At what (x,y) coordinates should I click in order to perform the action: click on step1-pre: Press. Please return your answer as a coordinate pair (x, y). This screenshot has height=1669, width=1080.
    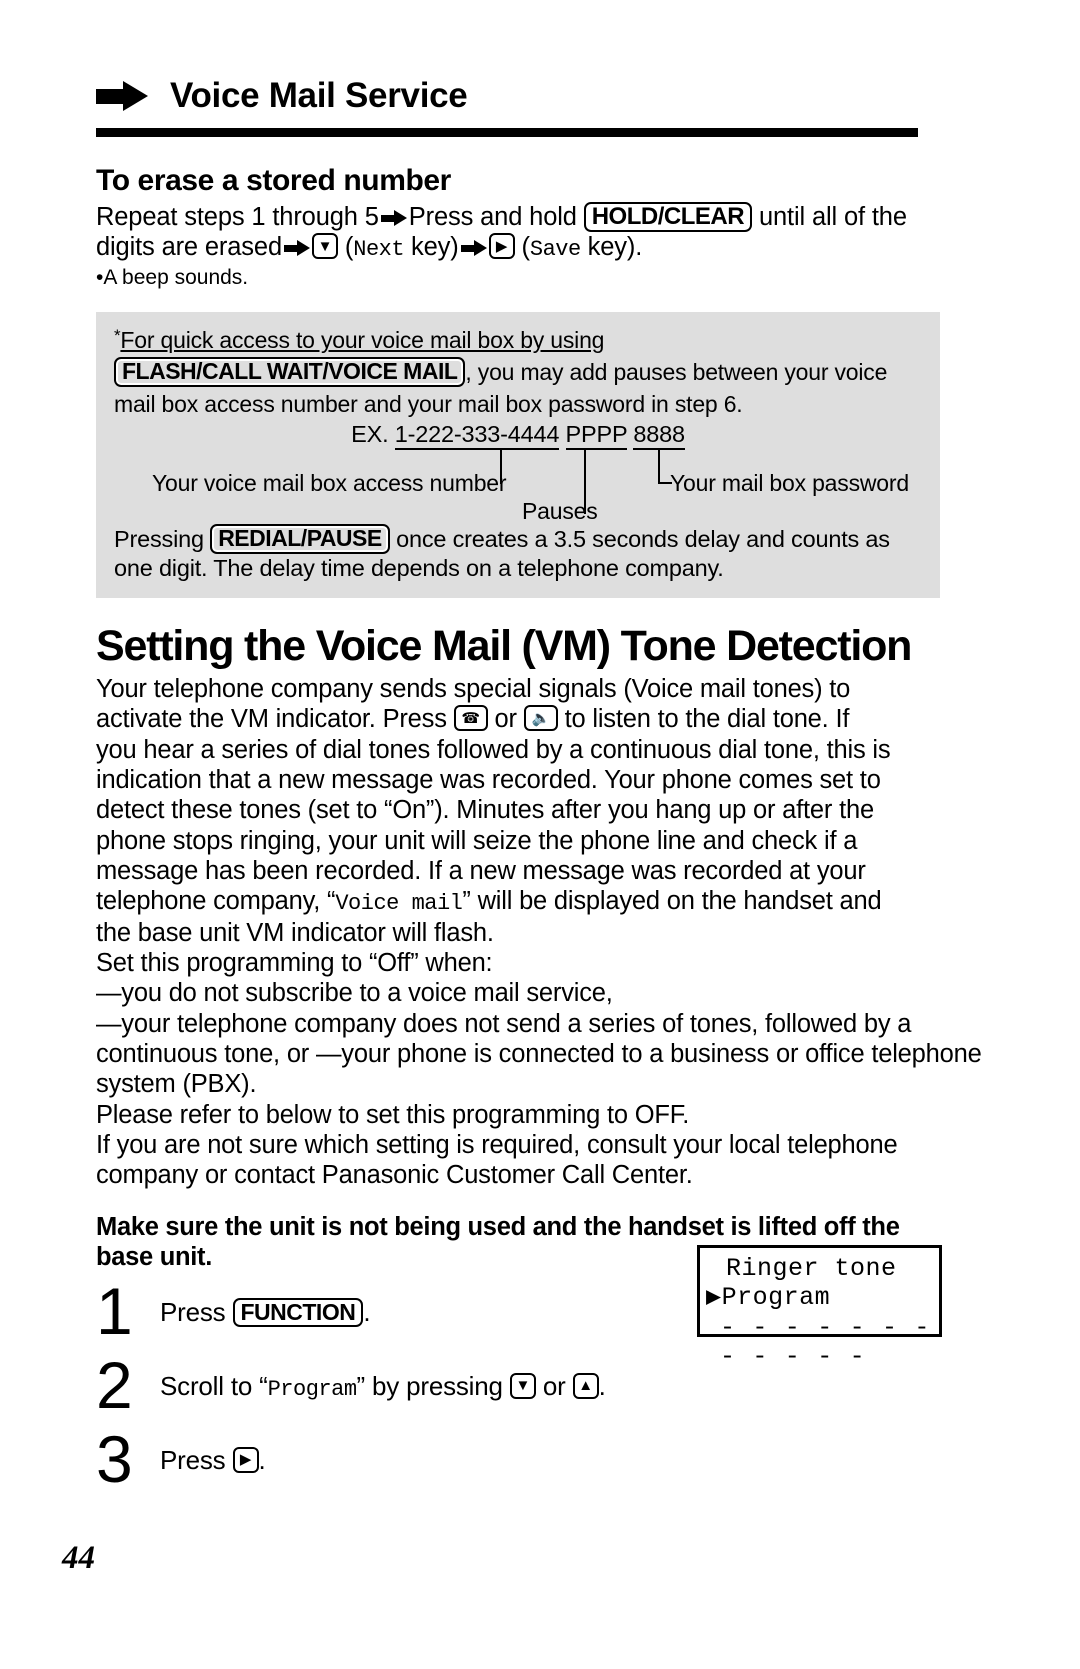
    Looking at the image, I should click on (193, 1311).